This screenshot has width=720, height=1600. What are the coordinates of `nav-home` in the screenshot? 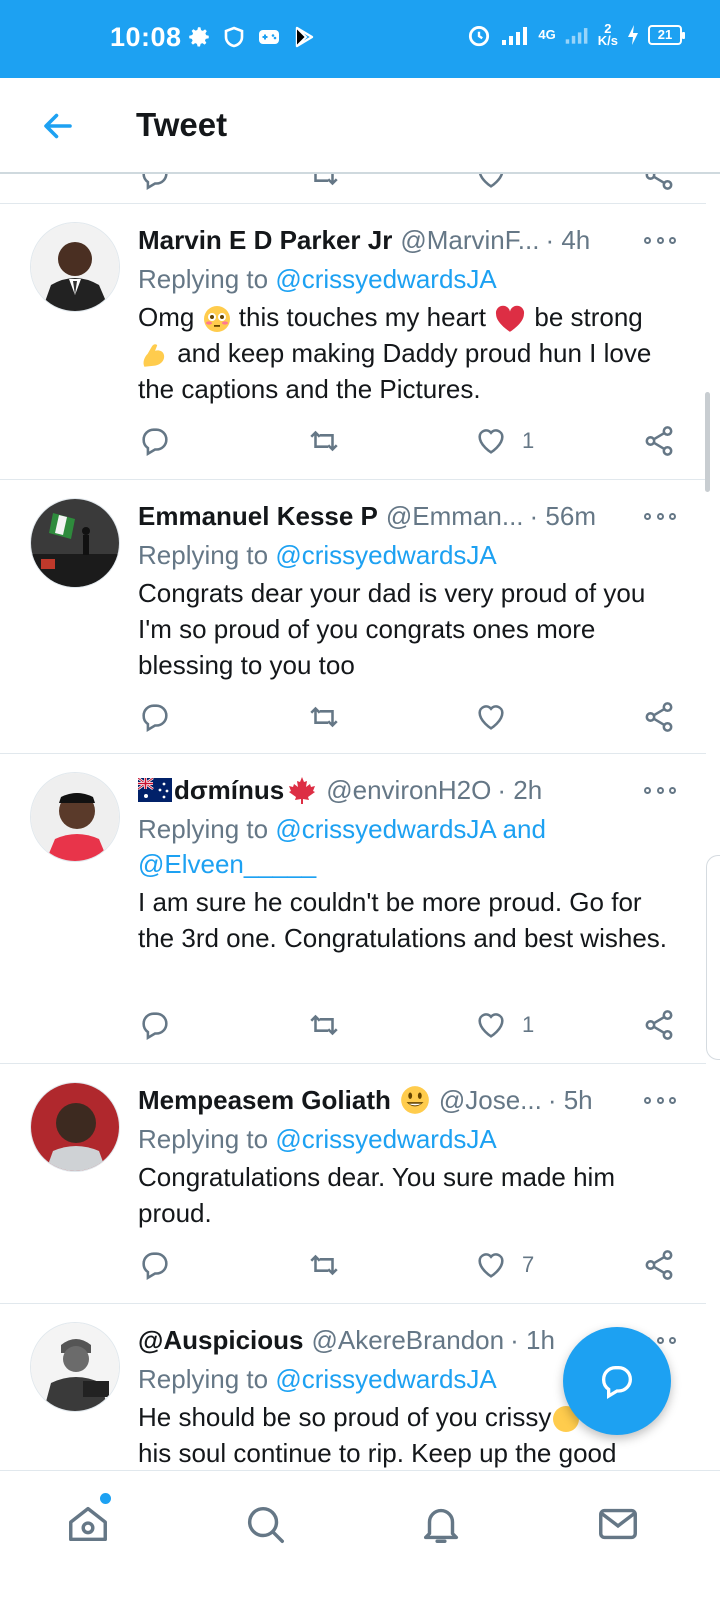 It's located at (88, 1521).